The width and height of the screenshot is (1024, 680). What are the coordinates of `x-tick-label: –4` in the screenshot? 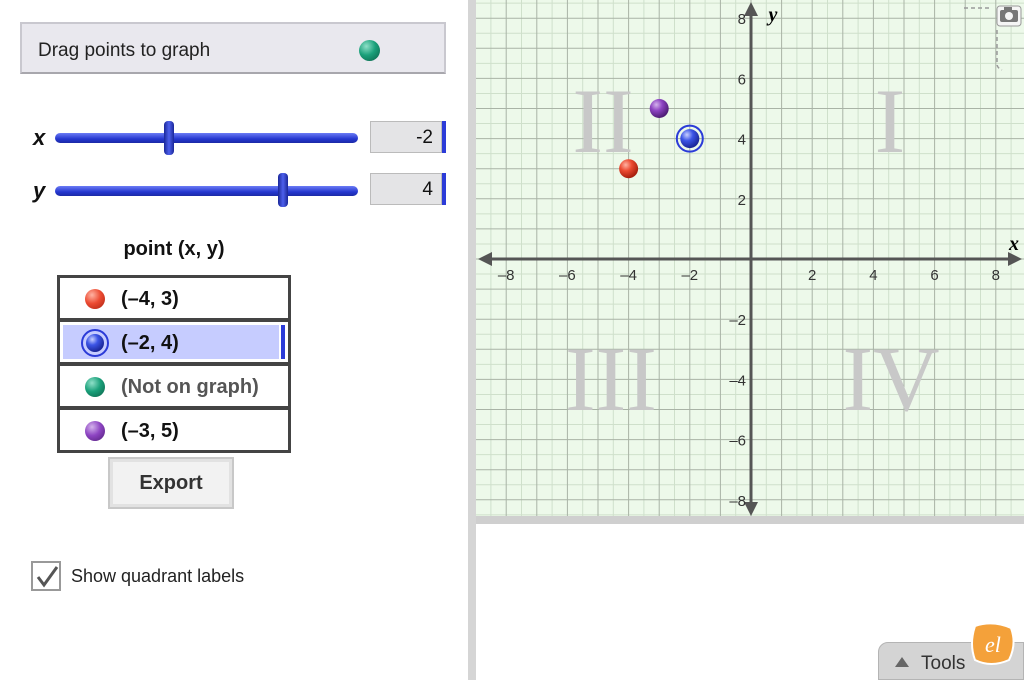 It's located at (628, 275).